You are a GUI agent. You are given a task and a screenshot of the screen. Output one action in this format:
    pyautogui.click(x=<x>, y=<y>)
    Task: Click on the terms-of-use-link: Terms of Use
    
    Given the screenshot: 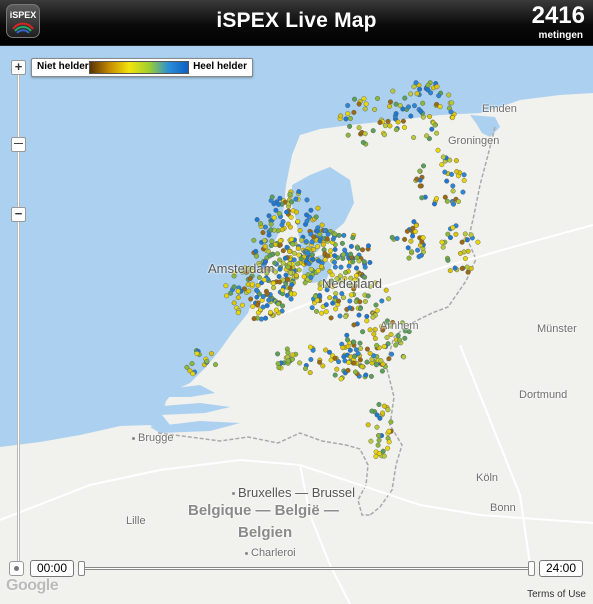 What is the action you would take?
    pyautogui.click(x=556, y=594)
    